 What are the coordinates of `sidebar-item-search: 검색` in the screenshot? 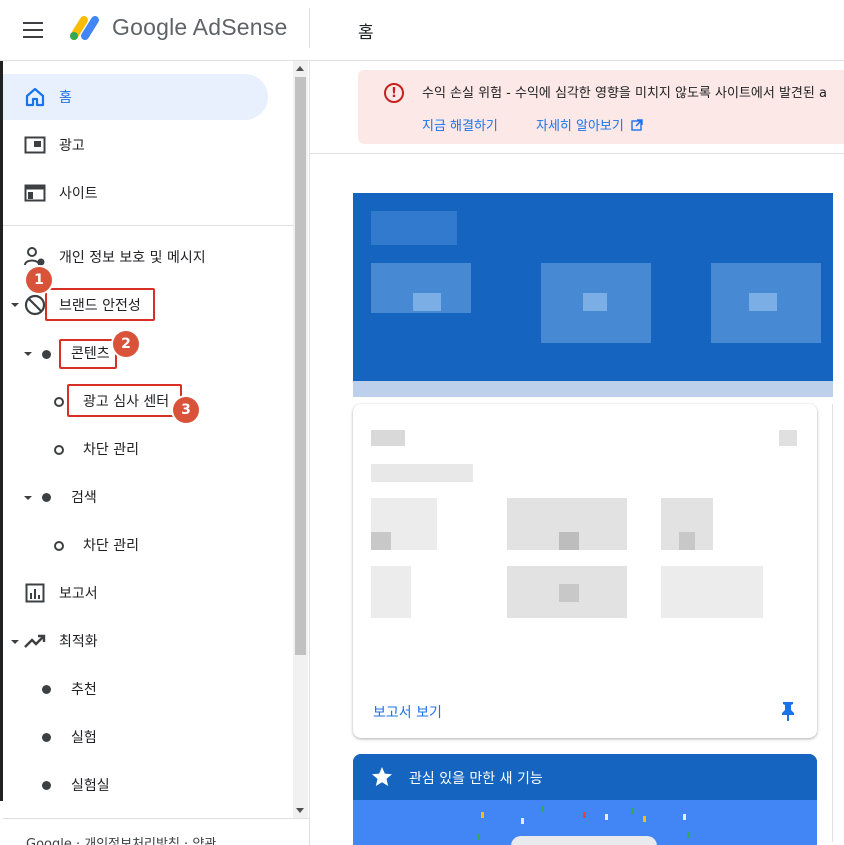 It's located at (135, 497).